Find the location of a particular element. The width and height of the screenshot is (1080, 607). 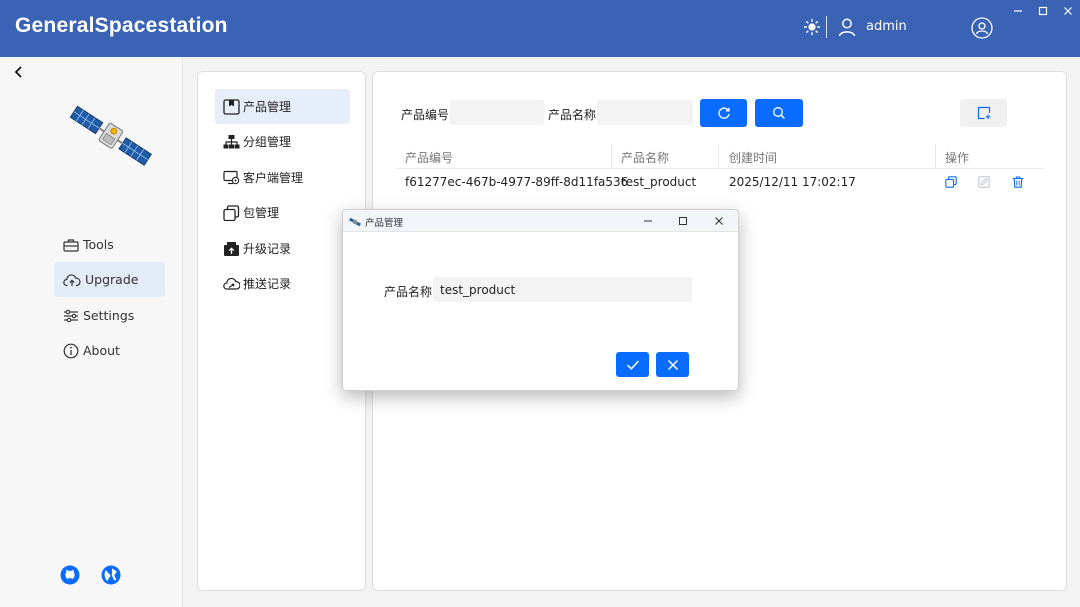

dialog-title-bar: 产品管理 is located at coordinates (540, 221).